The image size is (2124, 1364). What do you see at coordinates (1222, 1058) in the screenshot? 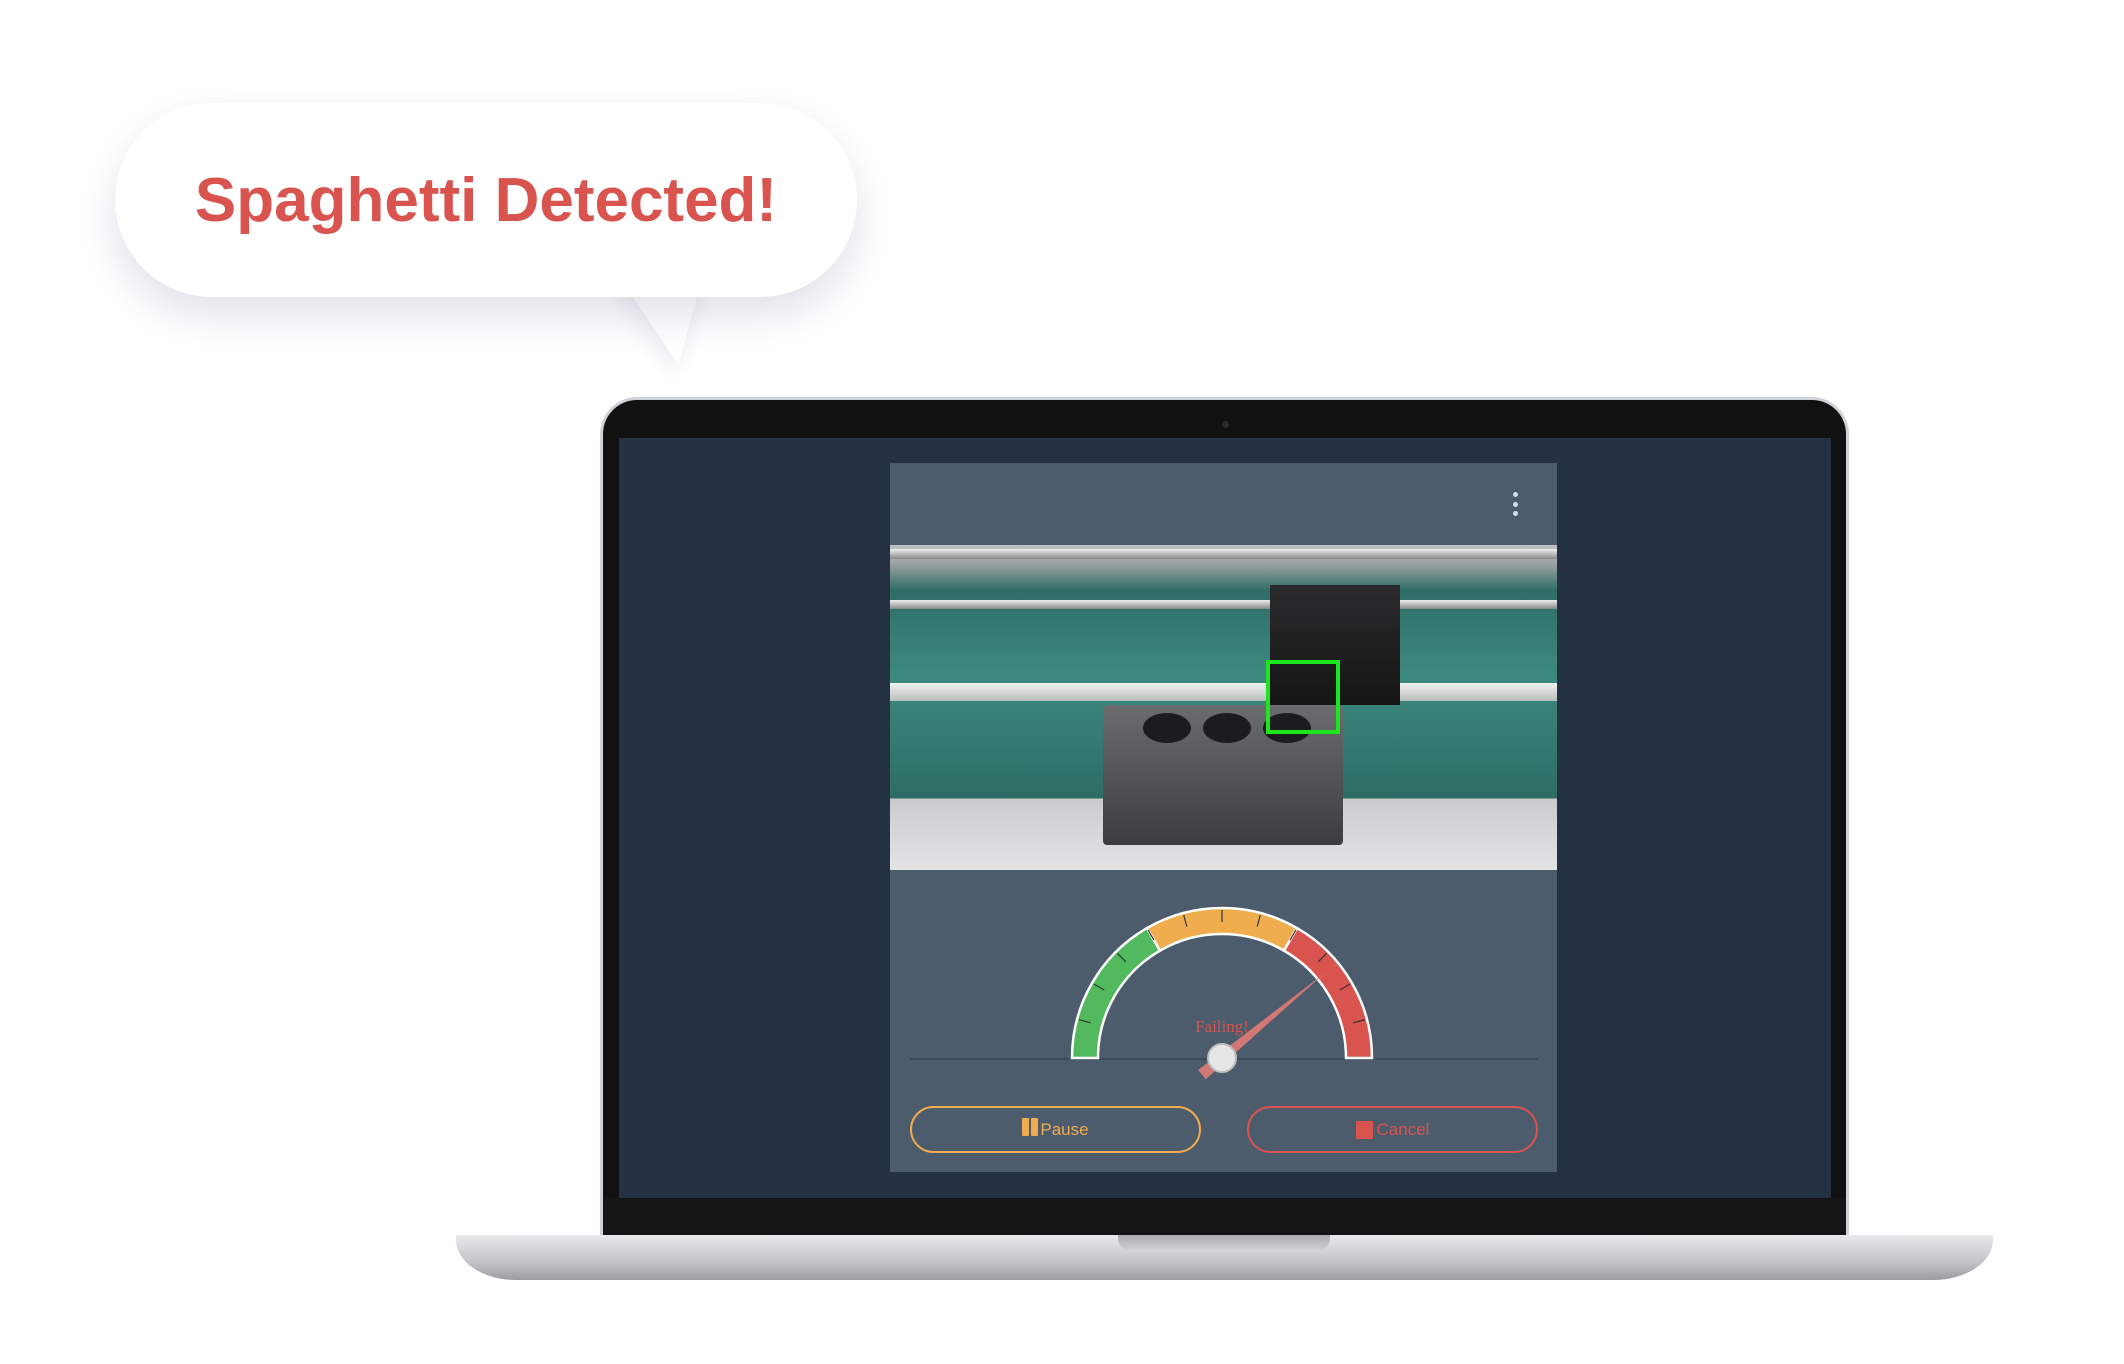
I see `gauge-pivot` at bounding box center [1222, 1058].